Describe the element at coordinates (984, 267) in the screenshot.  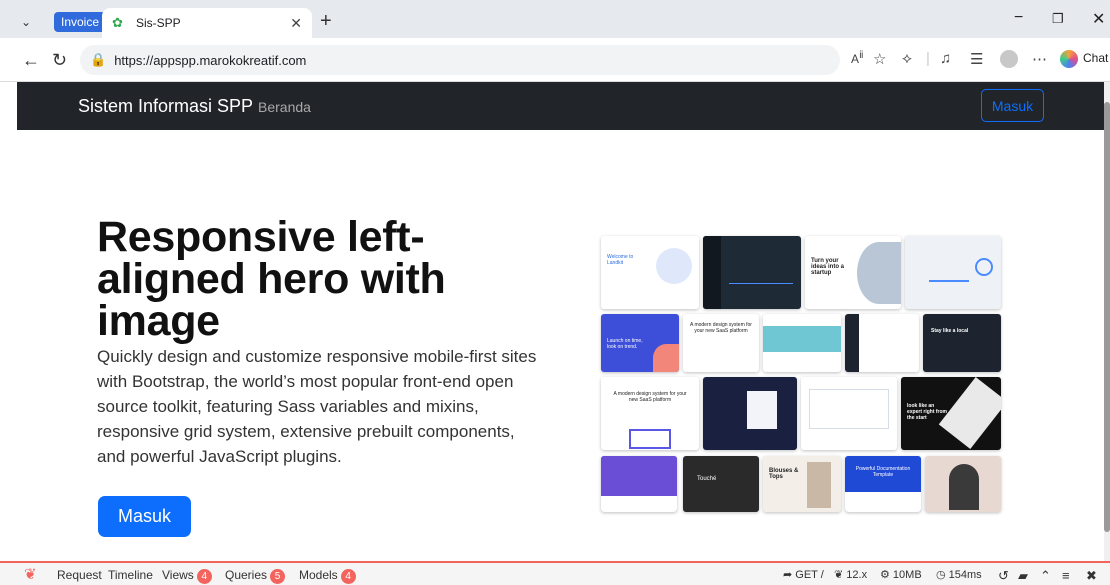
I see `tile-donut` at that location.